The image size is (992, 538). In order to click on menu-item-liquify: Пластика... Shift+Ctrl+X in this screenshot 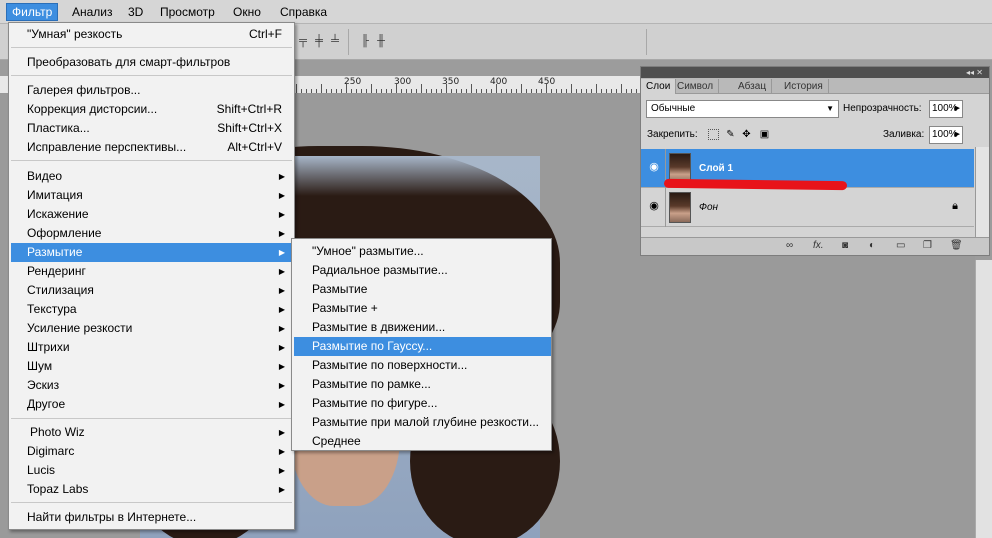, I will do `click(151, 128)`.